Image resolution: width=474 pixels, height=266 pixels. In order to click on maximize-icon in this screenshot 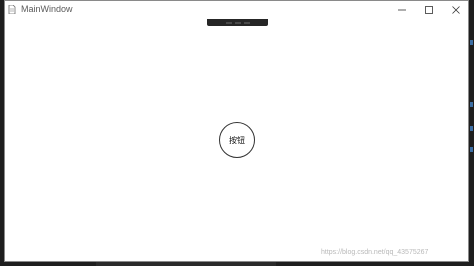, I will do `click(429, 9)`.